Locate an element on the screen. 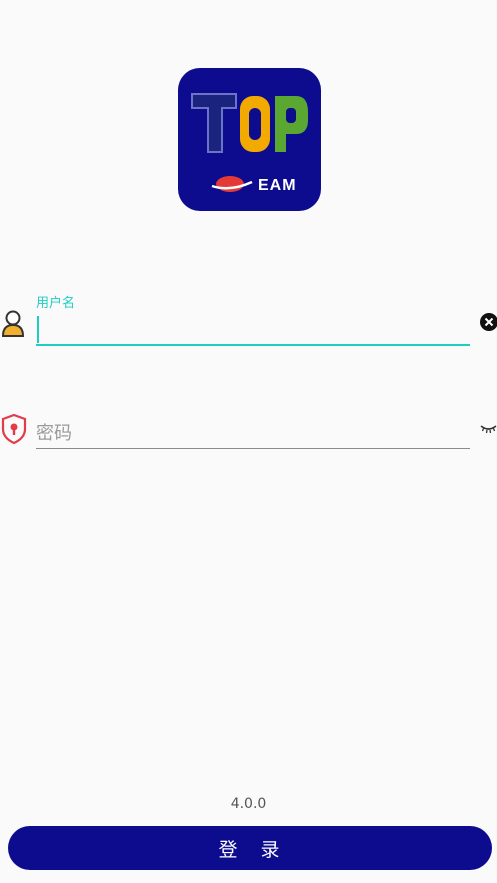 The height and width of the screenshot is (883, 497). text-caret is located at coordinates (38, 329).